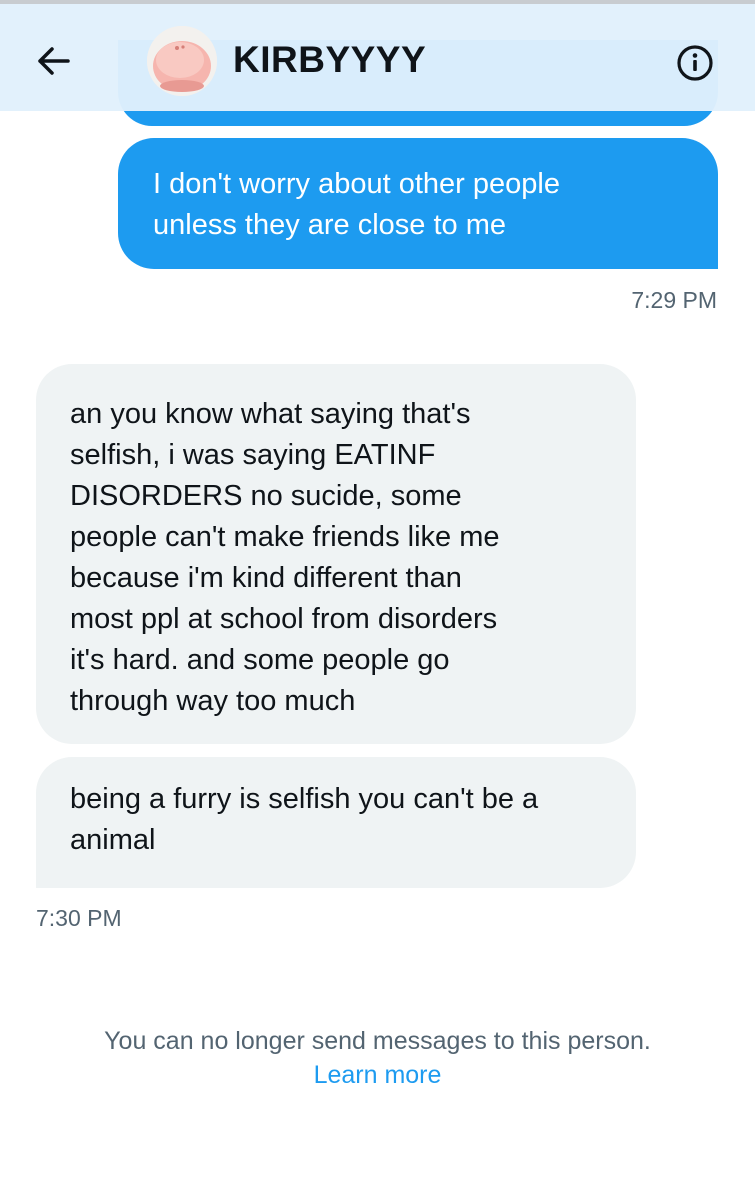  What do you see at coordinates (79, 918) in the screenshot?
I see `message-timestamp: 7:30 PM` at bounding box center [79, 918].